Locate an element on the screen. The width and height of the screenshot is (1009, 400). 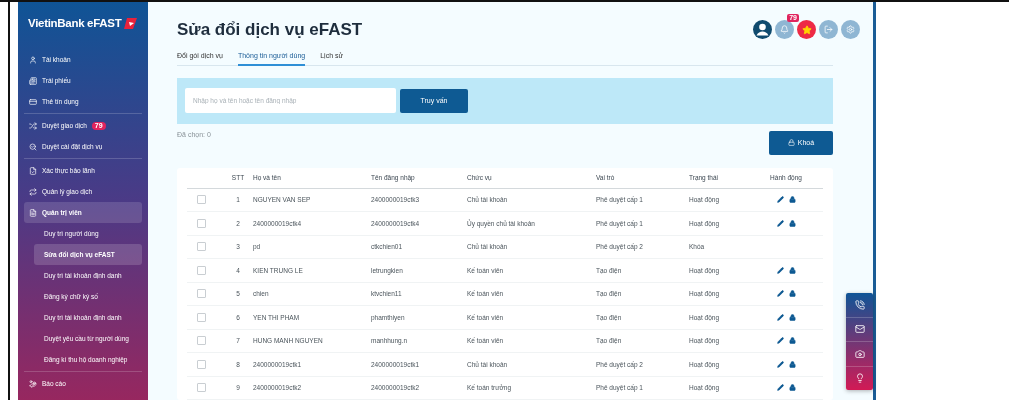
language-button is located at coordinates (806, 30).